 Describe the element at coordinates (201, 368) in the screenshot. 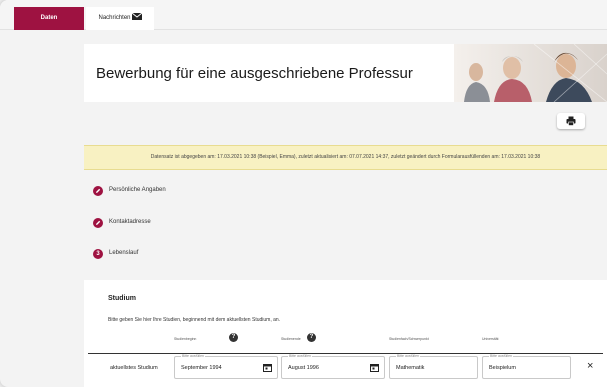

I see `field-value: September 1994` at that location.